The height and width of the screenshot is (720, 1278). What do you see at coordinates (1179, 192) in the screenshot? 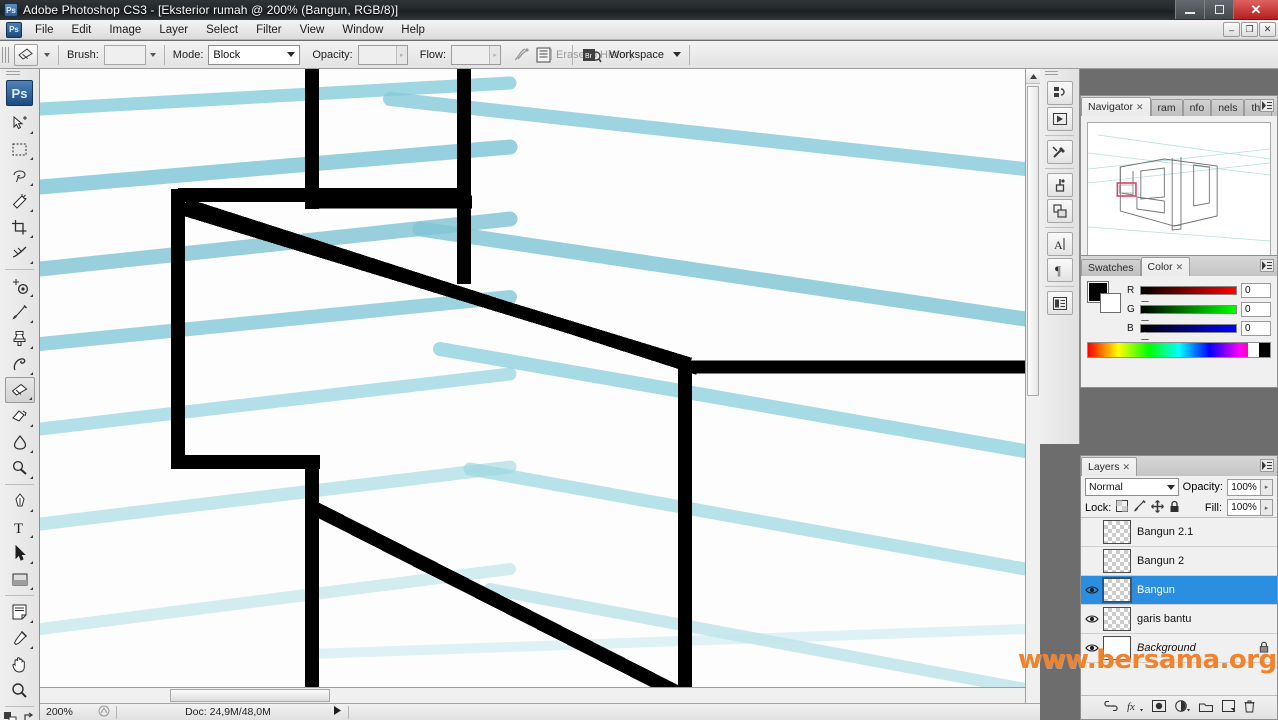
I see `navigator-thumbnail` at bounding box center [1179, 192].